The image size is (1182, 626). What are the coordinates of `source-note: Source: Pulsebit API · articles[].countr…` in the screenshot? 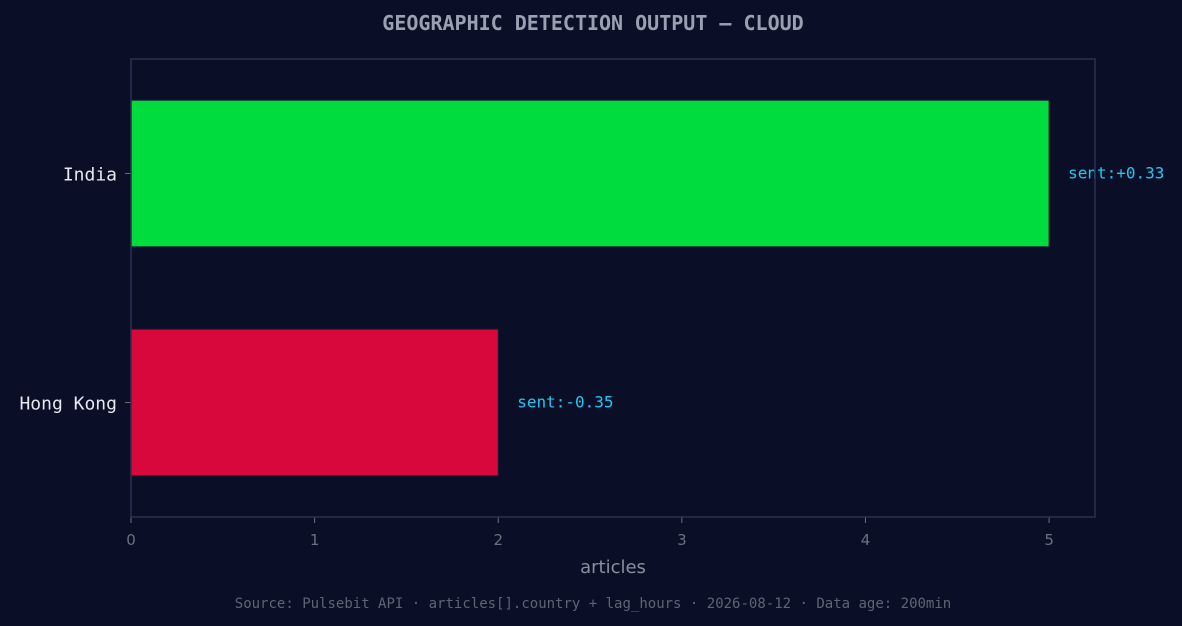 It's located at (593, 604).